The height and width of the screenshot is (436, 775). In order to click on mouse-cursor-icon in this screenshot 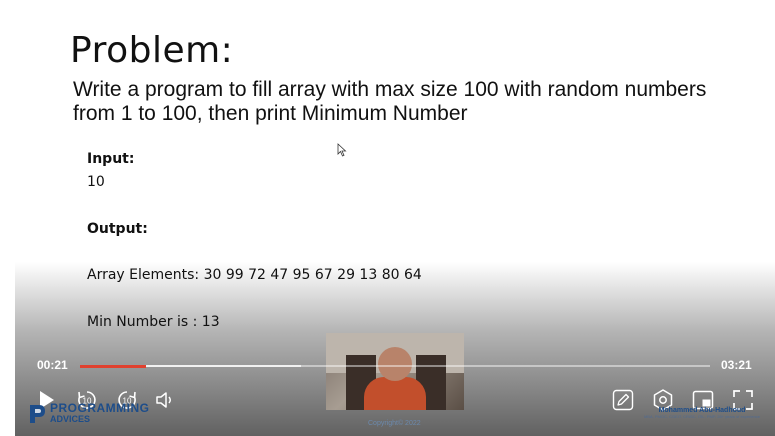, I will do `click(342, 150)`.